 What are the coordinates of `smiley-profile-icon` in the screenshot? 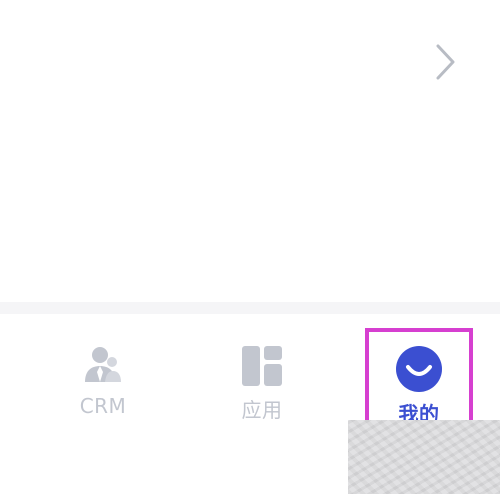 It's located at (419, 369).